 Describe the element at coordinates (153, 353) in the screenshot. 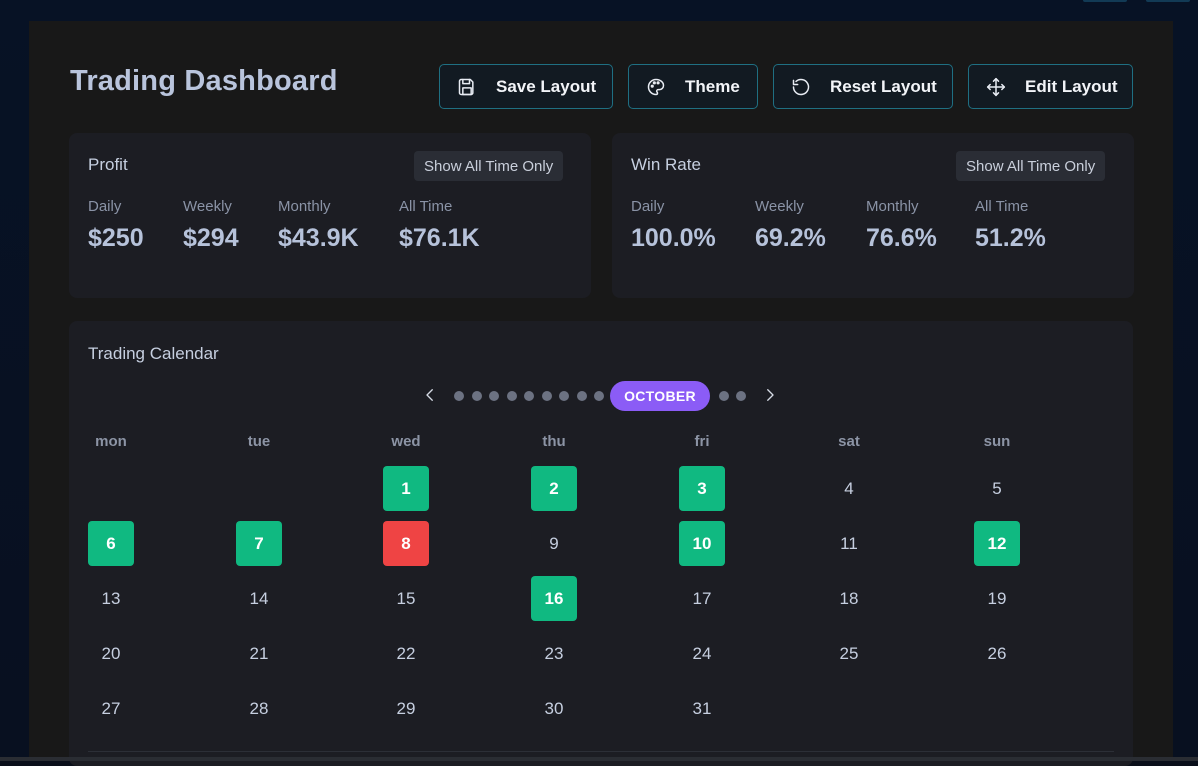

I see `calendar-title: Trading Calendar` at that location.